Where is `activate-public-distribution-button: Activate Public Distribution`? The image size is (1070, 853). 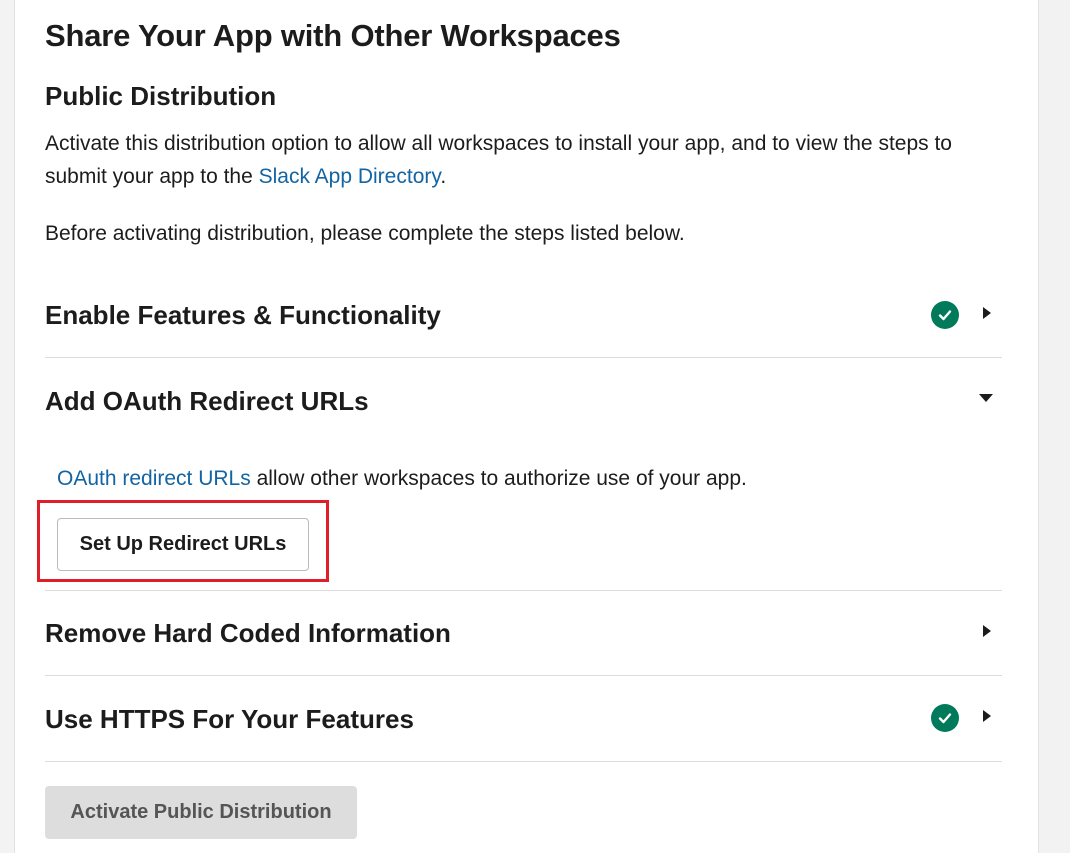
activate-public-distribution-button: Activate Public Distribution is located at coordinates (201, 812).